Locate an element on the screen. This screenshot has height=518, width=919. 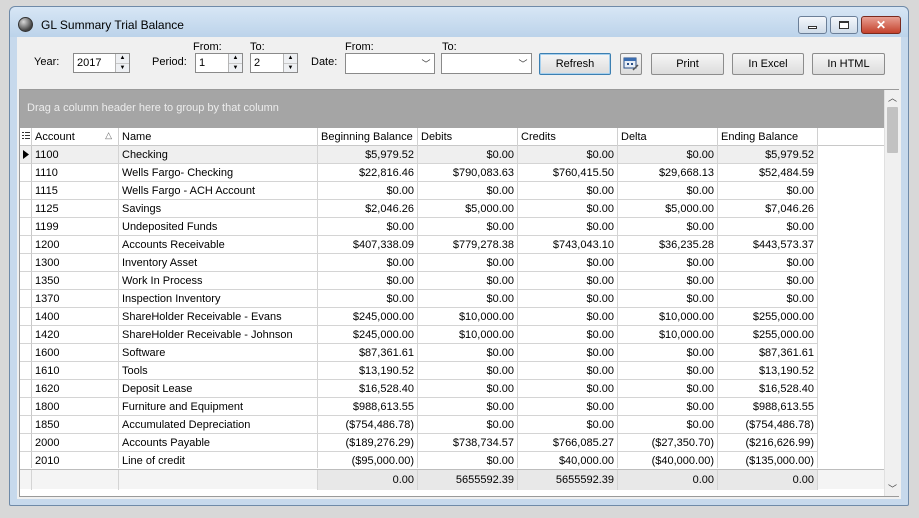
cell-name: Checking is located at coordinates (218, 155).